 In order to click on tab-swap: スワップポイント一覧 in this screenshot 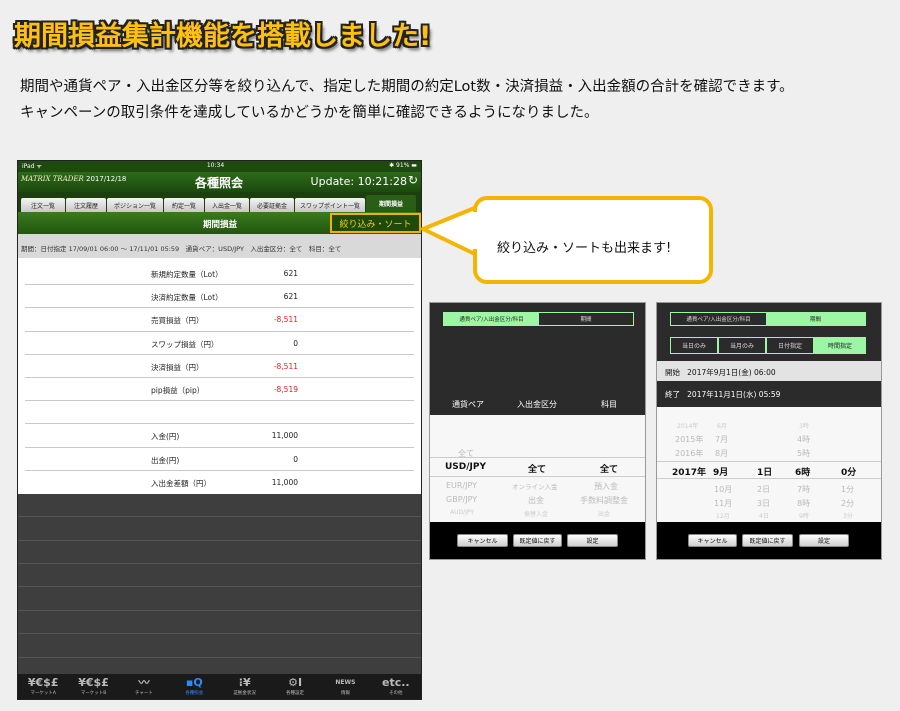, I will do `click(330, 205)`.